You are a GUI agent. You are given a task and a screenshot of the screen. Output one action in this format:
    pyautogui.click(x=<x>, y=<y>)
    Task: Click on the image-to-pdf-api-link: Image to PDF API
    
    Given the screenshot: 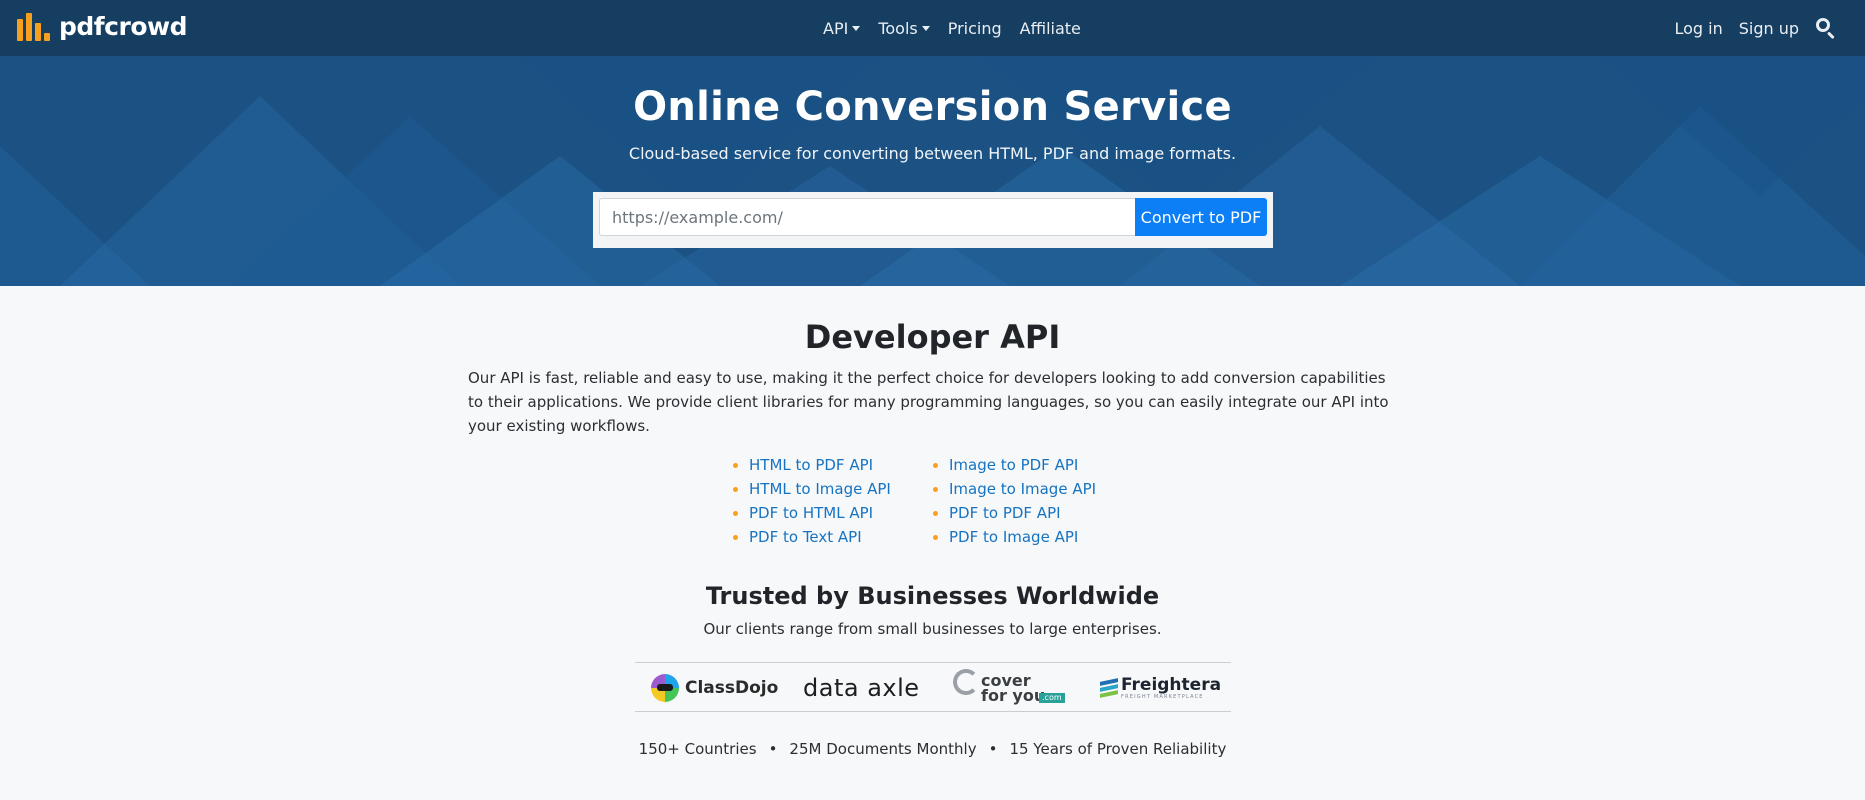 What is the action you would take?
    pyautogui.click(x=1013, y=465)
    